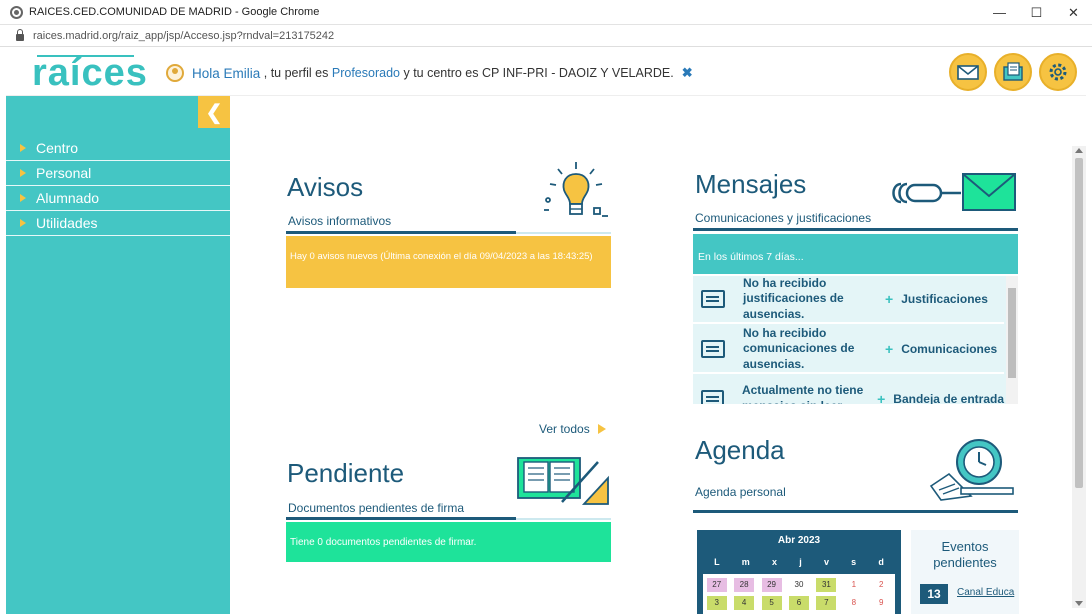 This screenshot has width=1092, height=614. I want to click on calendar-month: Abr 2023, so click(799, 538).